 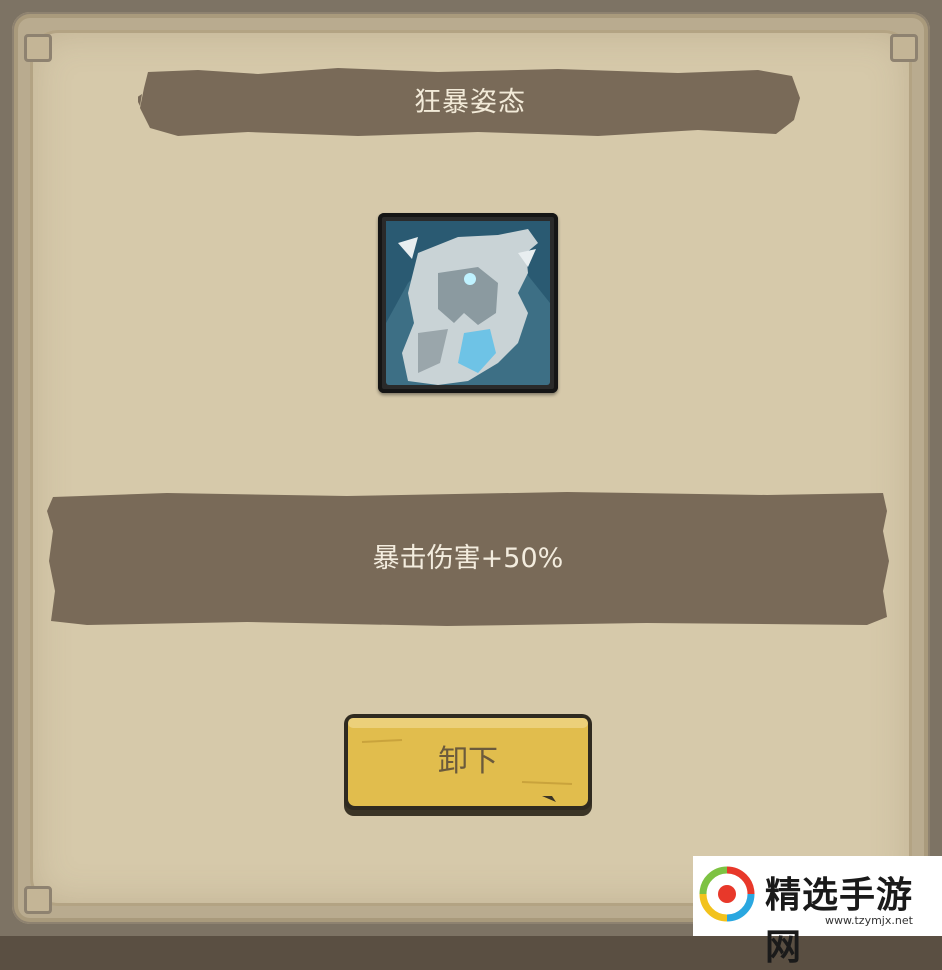 I want to click on unequip-button-label: 卸下, so click(x=468, y=761).